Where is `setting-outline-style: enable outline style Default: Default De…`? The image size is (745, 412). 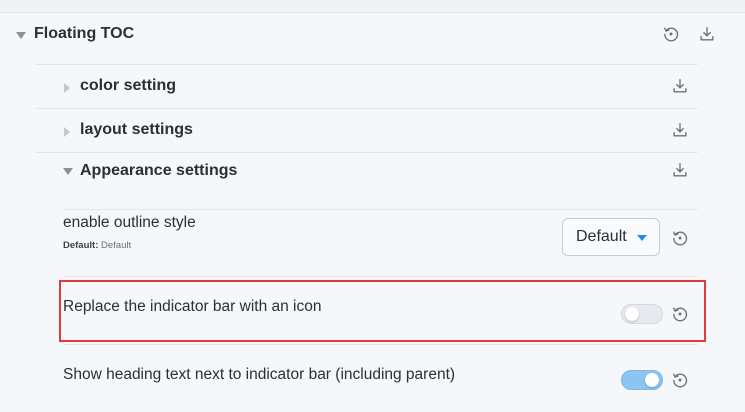 setting-outline-style: enable outline style Default: Default De… is located at coordinates (367, 243).